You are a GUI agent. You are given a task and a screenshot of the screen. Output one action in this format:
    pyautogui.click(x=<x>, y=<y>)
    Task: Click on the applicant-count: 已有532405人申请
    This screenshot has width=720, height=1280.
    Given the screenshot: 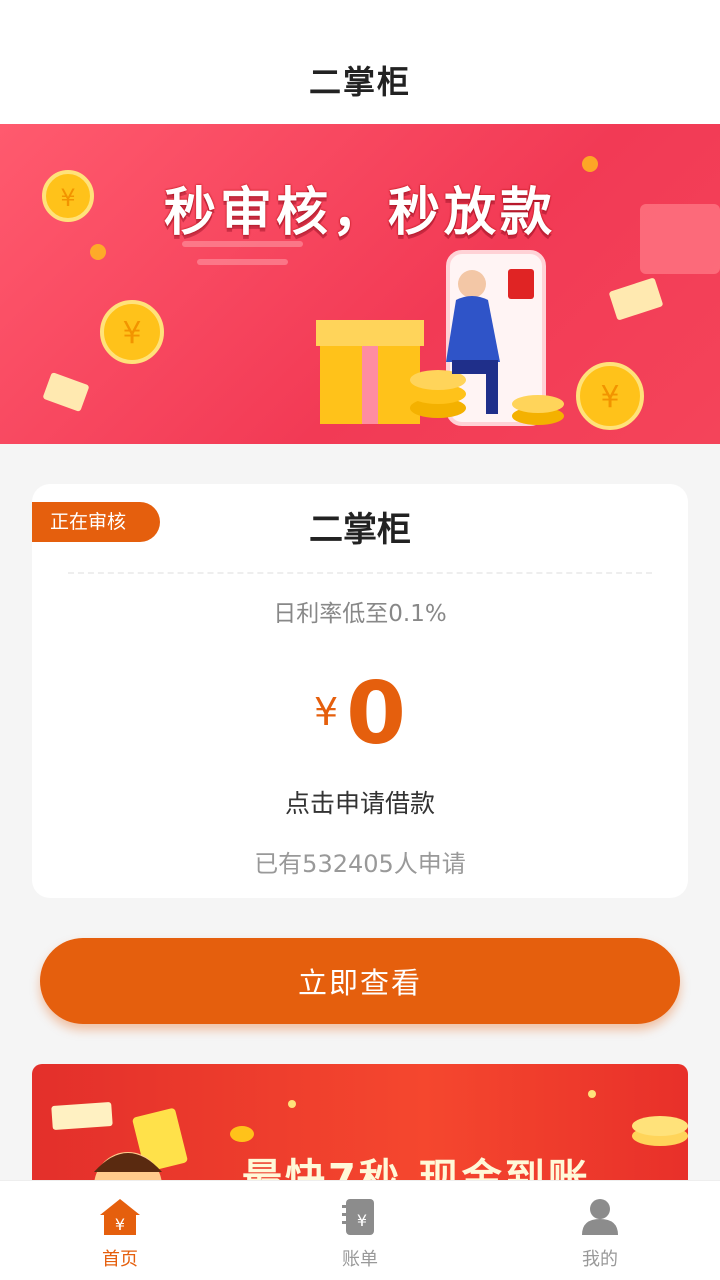 What is the action you would take?
    pyautogui.click(x=360, y=864)
    